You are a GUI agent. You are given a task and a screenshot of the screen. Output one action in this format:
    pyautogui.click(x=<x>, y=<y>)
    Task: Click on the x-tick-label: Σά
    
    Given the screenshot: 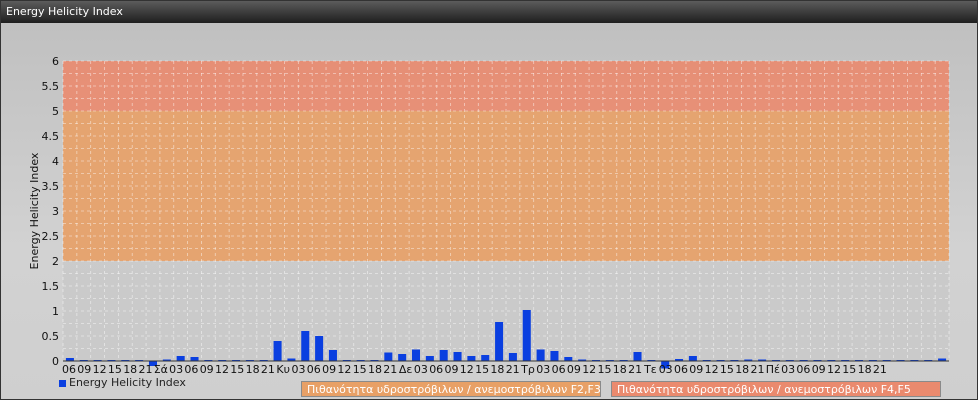 What is the action you would take?
    pyautogui.click(x=161, y=369)
    